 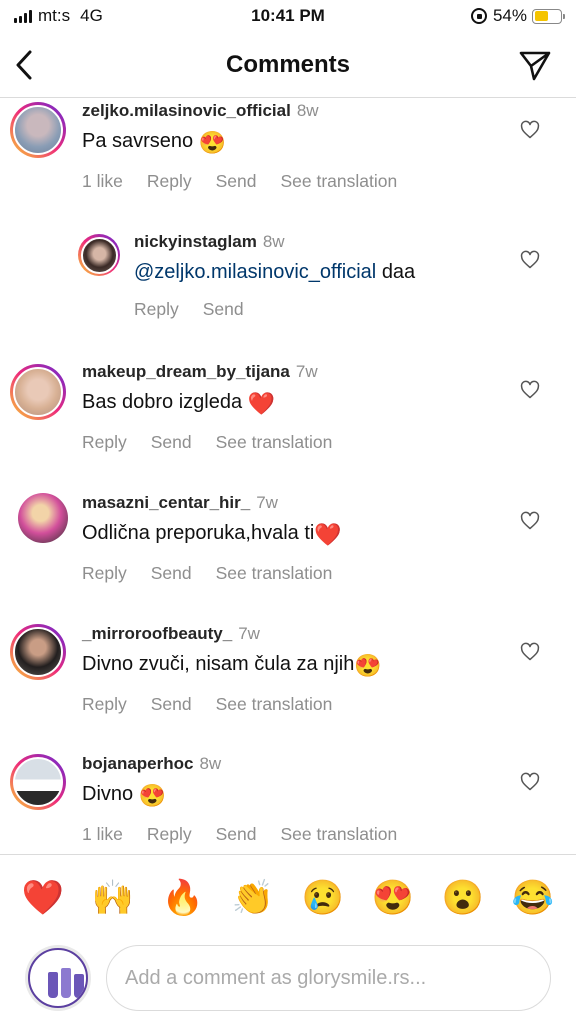 What do you see at coordinates (186, 110) in the screenshot?
I see `username: zeljko.milasinovic_official` at bounding box center [186, 110].